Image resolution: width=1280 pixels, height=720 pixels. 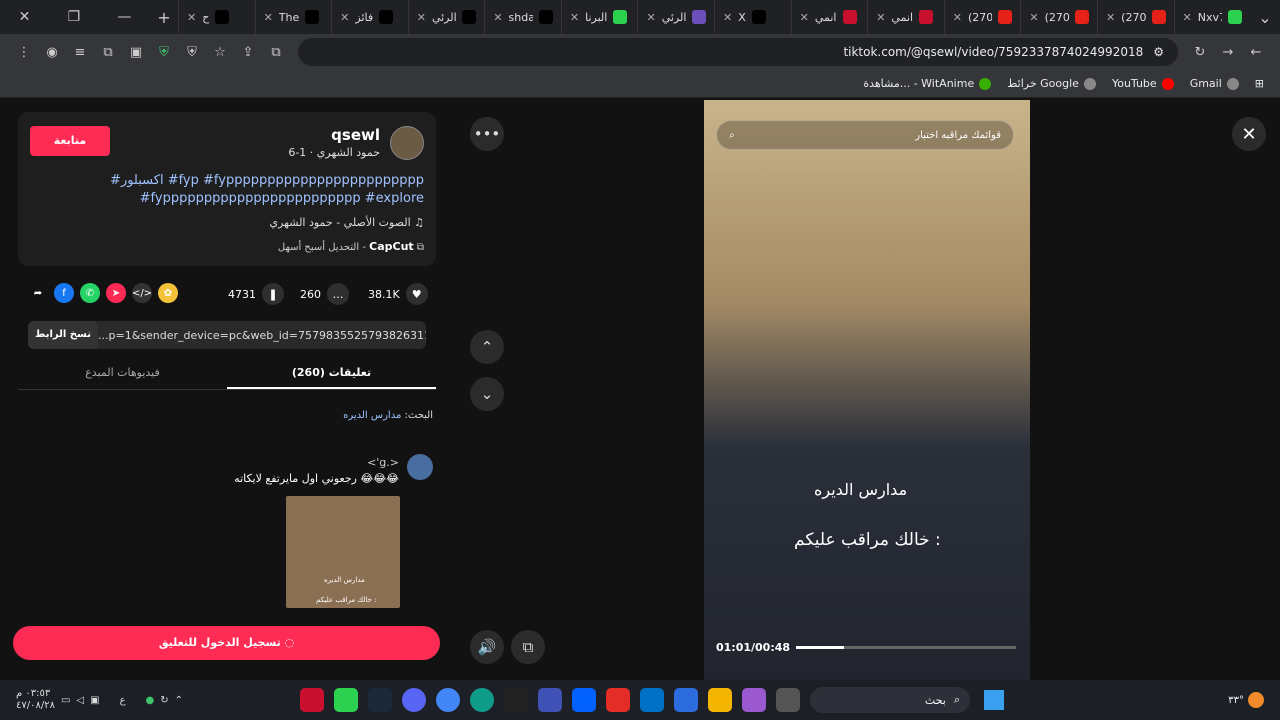 I want to click on taskbar-search: بحث ⌕, so click(x=890, y=700).